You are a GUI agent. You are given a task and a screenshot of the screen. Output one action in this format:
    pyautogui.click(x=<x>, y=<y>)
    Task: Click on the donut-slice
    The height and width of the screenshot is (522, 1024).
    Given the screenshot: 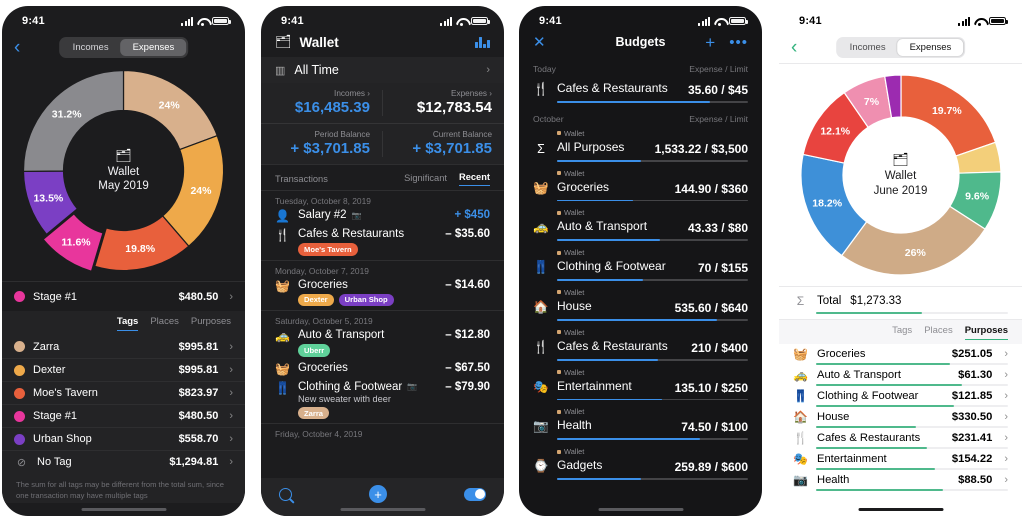 What is the action you would take?
    pyautogui.click(x=913, y=240)
    